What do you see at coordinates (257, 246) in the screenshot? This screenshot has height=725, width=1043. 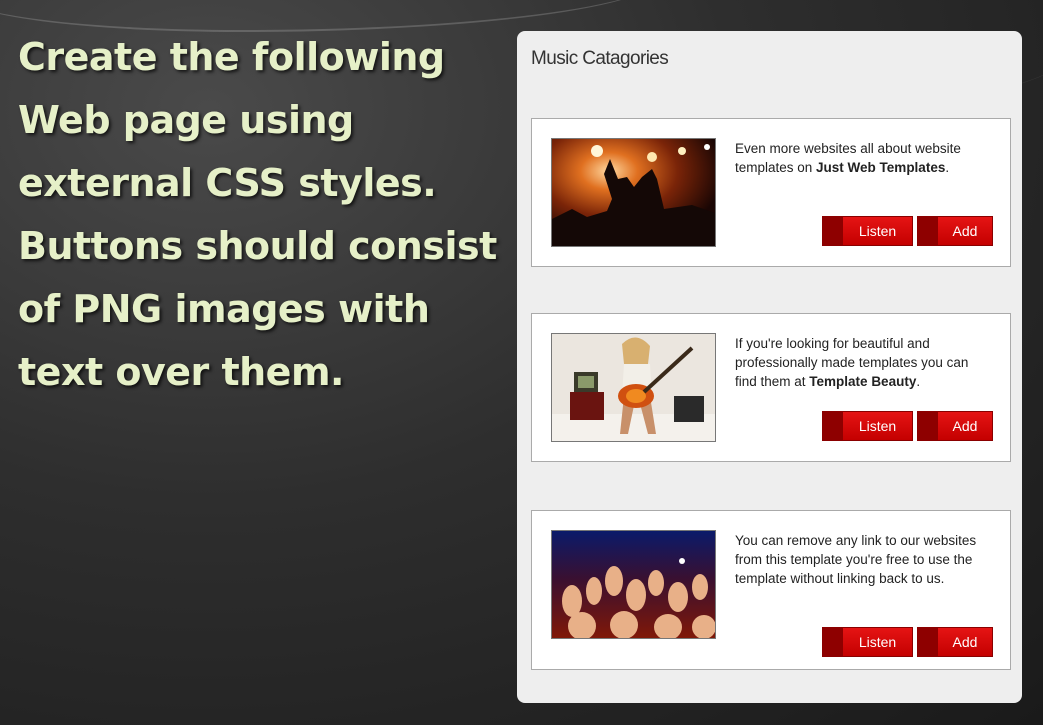 I see `slide-line: Buttons should consist` at bounding box center [257, 246].